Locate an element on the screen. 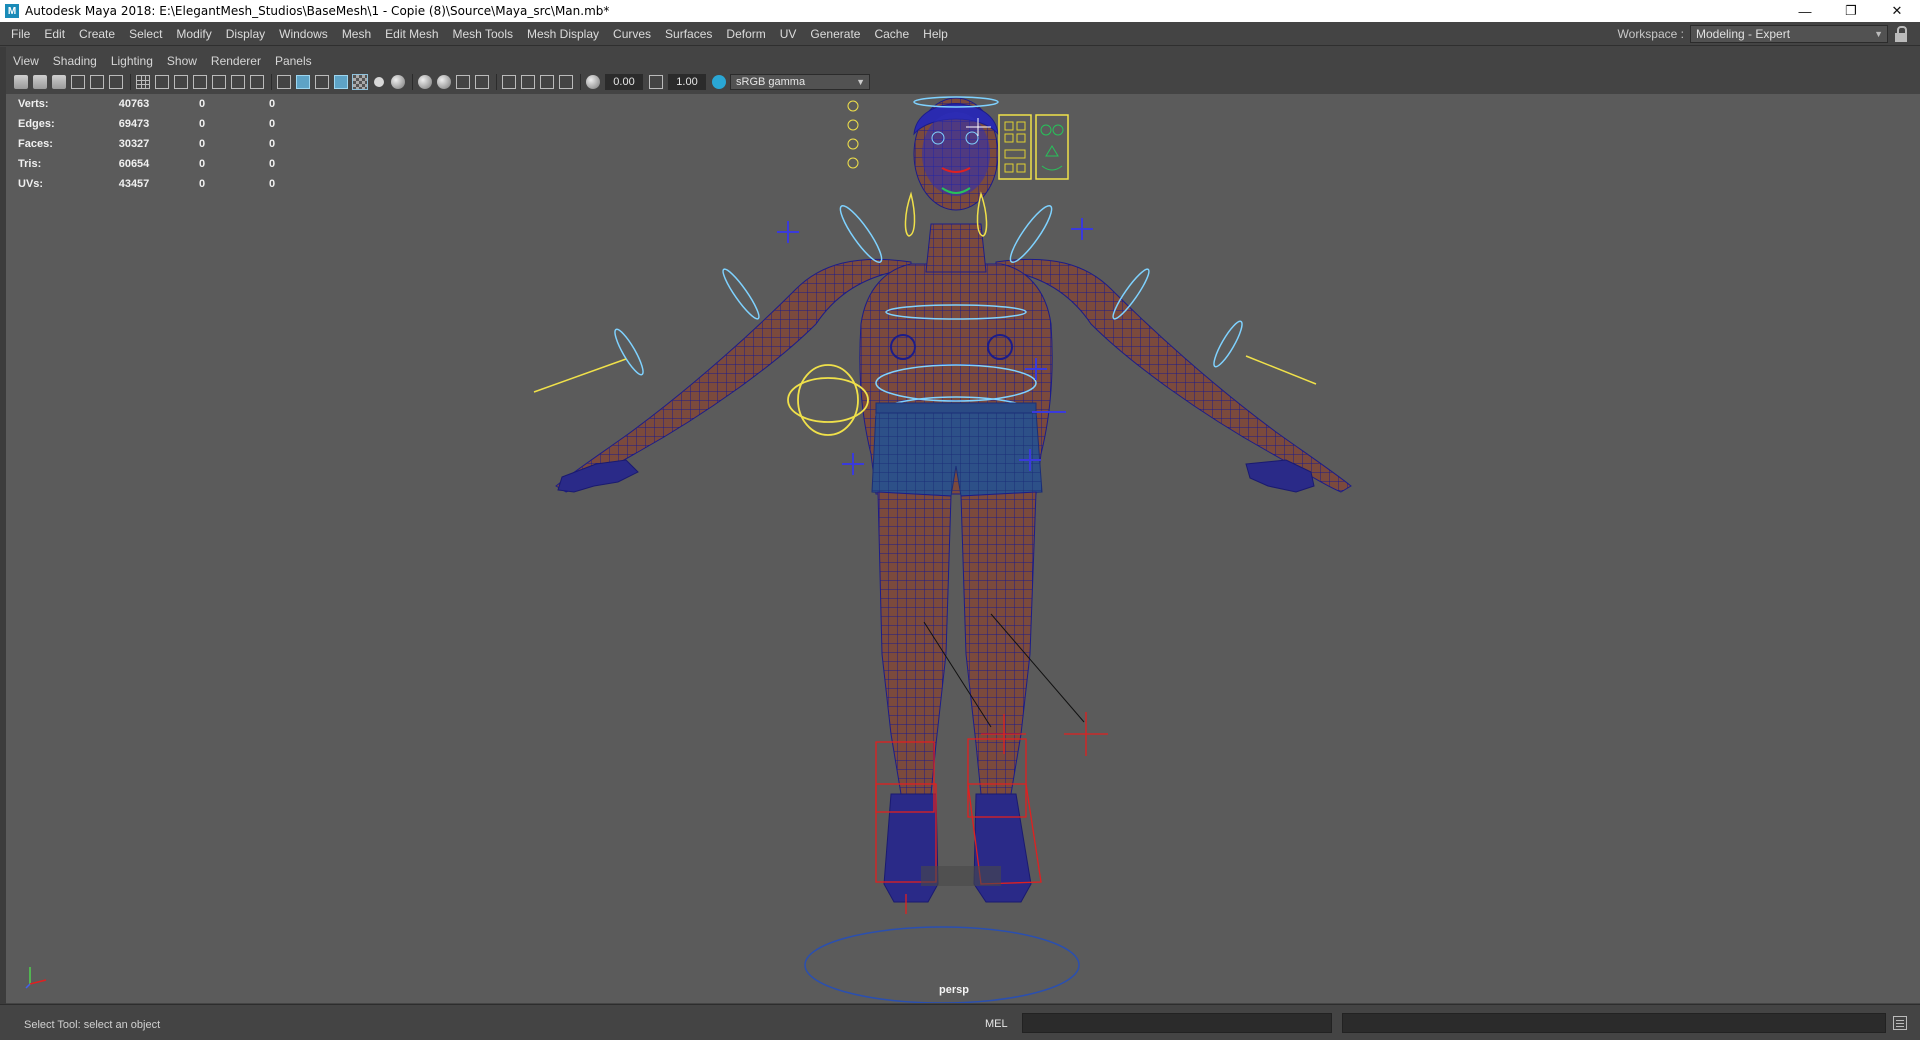 This screenshot has height=1040, width=1920. wrist-control-left is located at coordinates (629, 351).